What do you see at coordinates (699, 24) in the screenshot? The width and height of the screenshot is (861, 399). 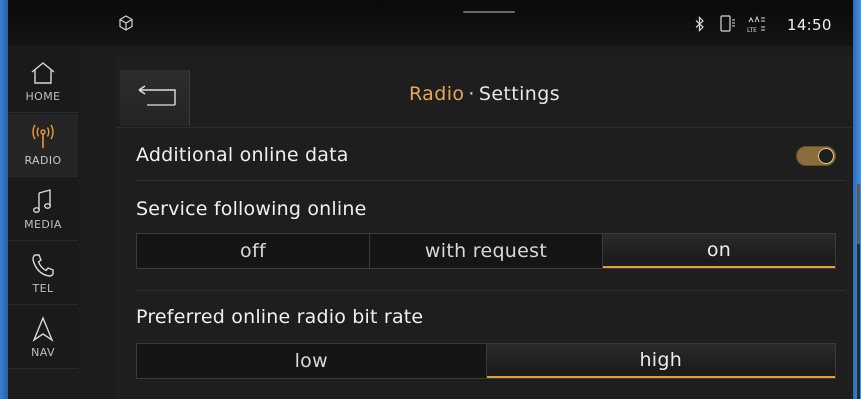 I see `bluetooth-icon` at bounding box center [699, 24].